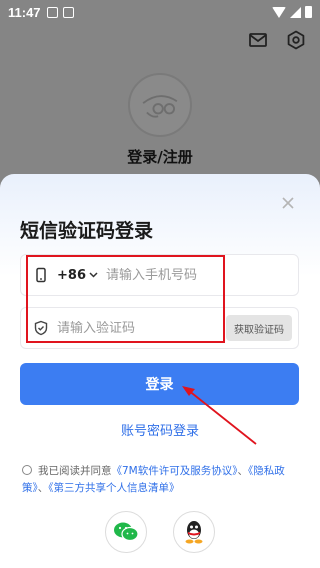  Describe the element at coordinates (258, 40) in the screenshot. I see `mail-icon` at that location.